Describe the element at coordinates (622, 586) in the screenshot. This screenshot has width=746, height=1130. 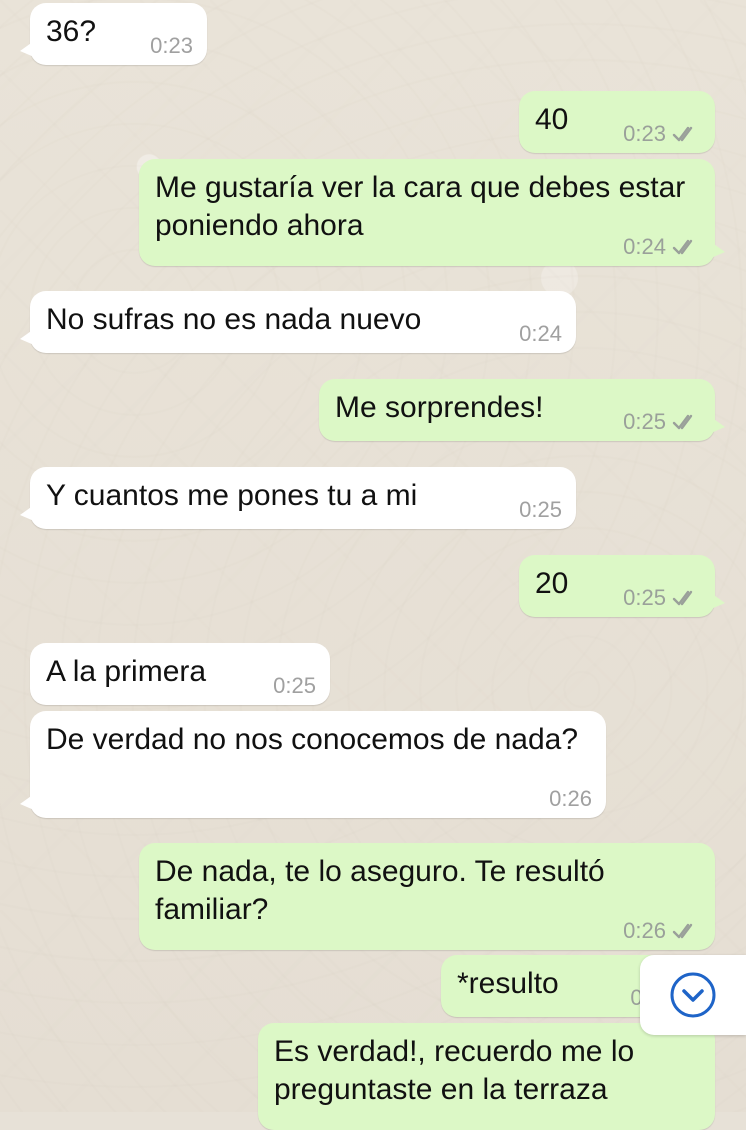
I see `message-bubble: 20 0:25` at that location.